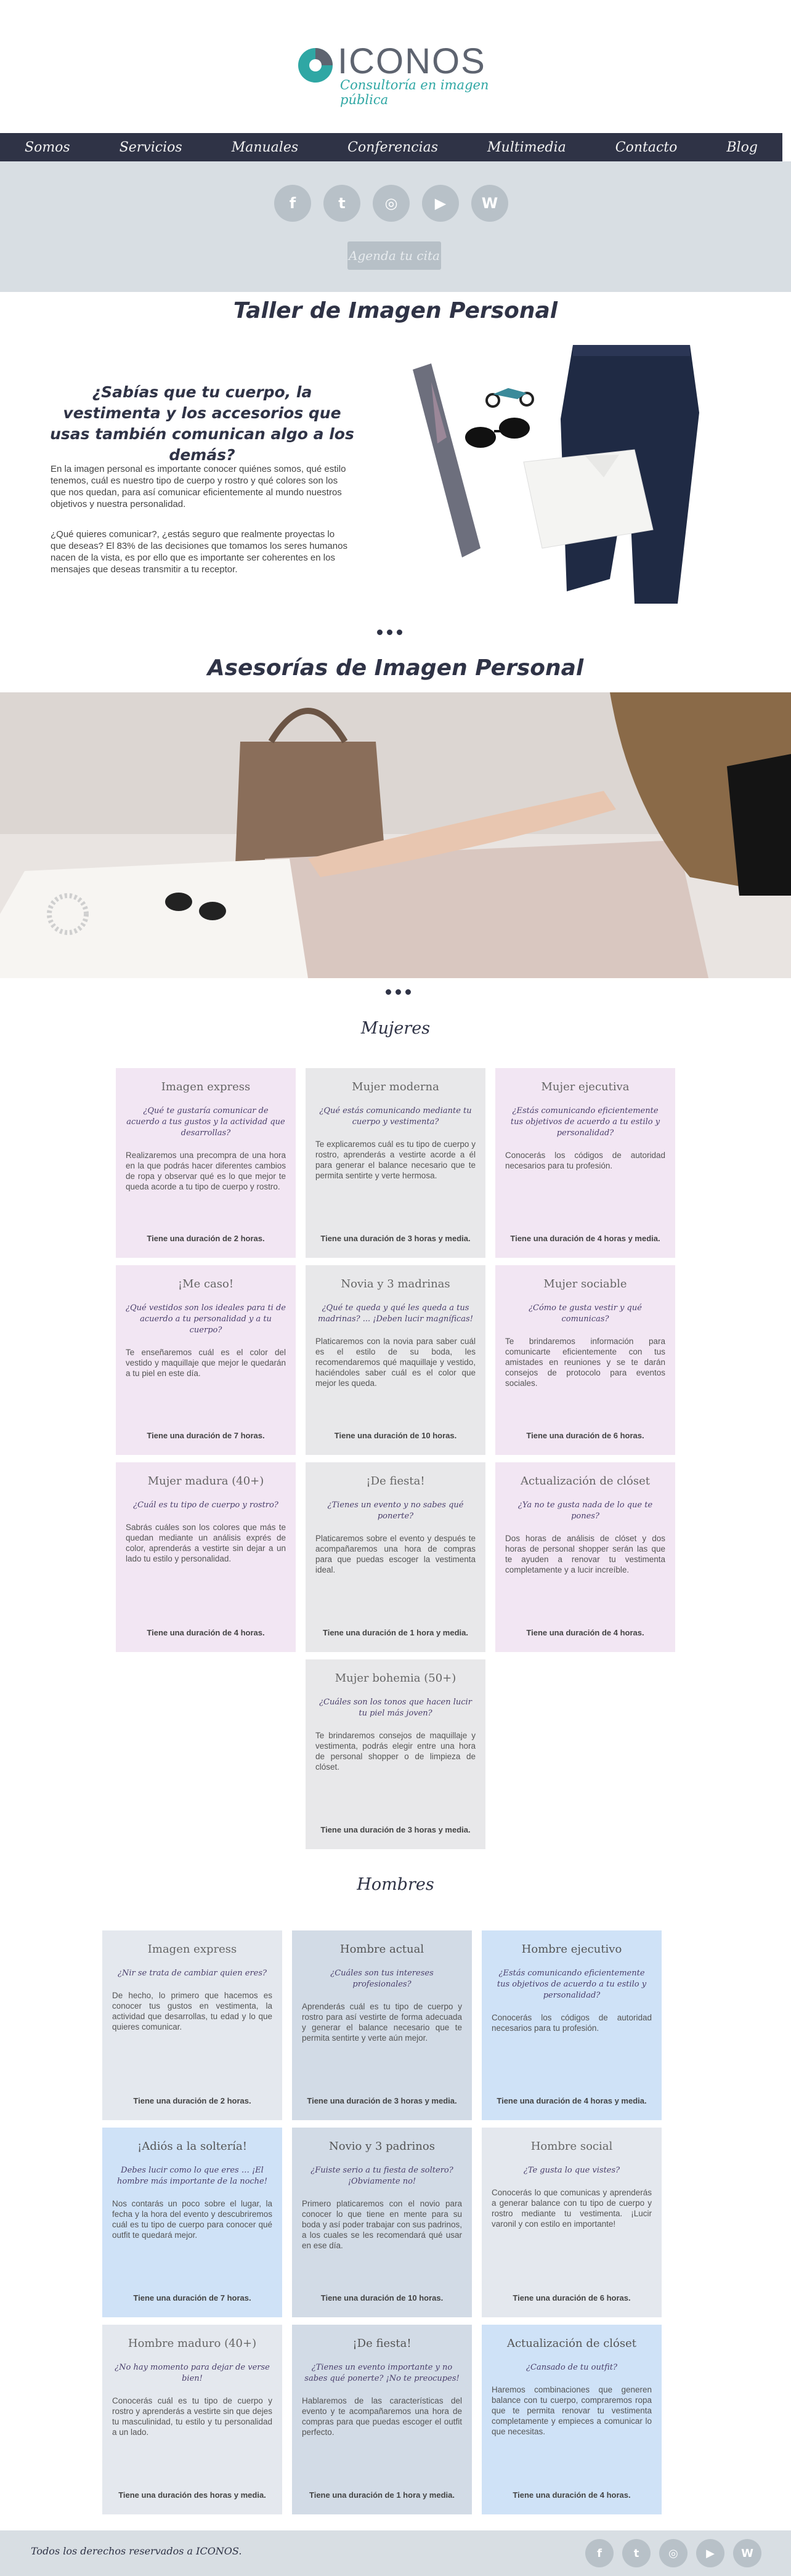 This screenshot has width=791, height=2576. What do you see at coordinates (585, 1086) in the screenshot?
I see `card-title: Mujer ejecutiva` at bounding box center [585, 1086].